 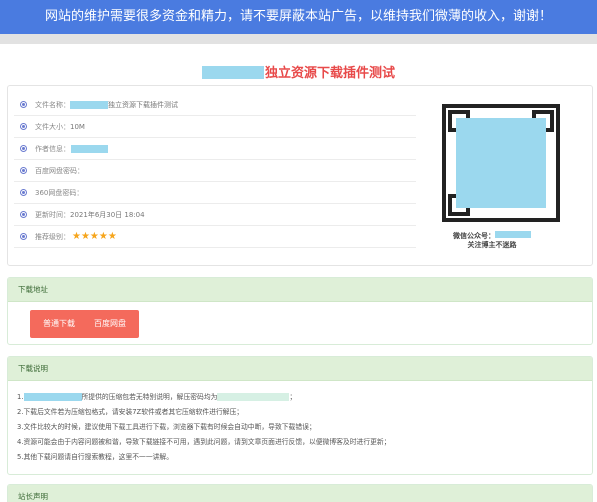 What do you see at coordinates (302, 397) in the screenshot?
I see `note-item: 1. 所提供的压缩包若无特别说明，解压密码均为；` at bounding box center [302, 397].